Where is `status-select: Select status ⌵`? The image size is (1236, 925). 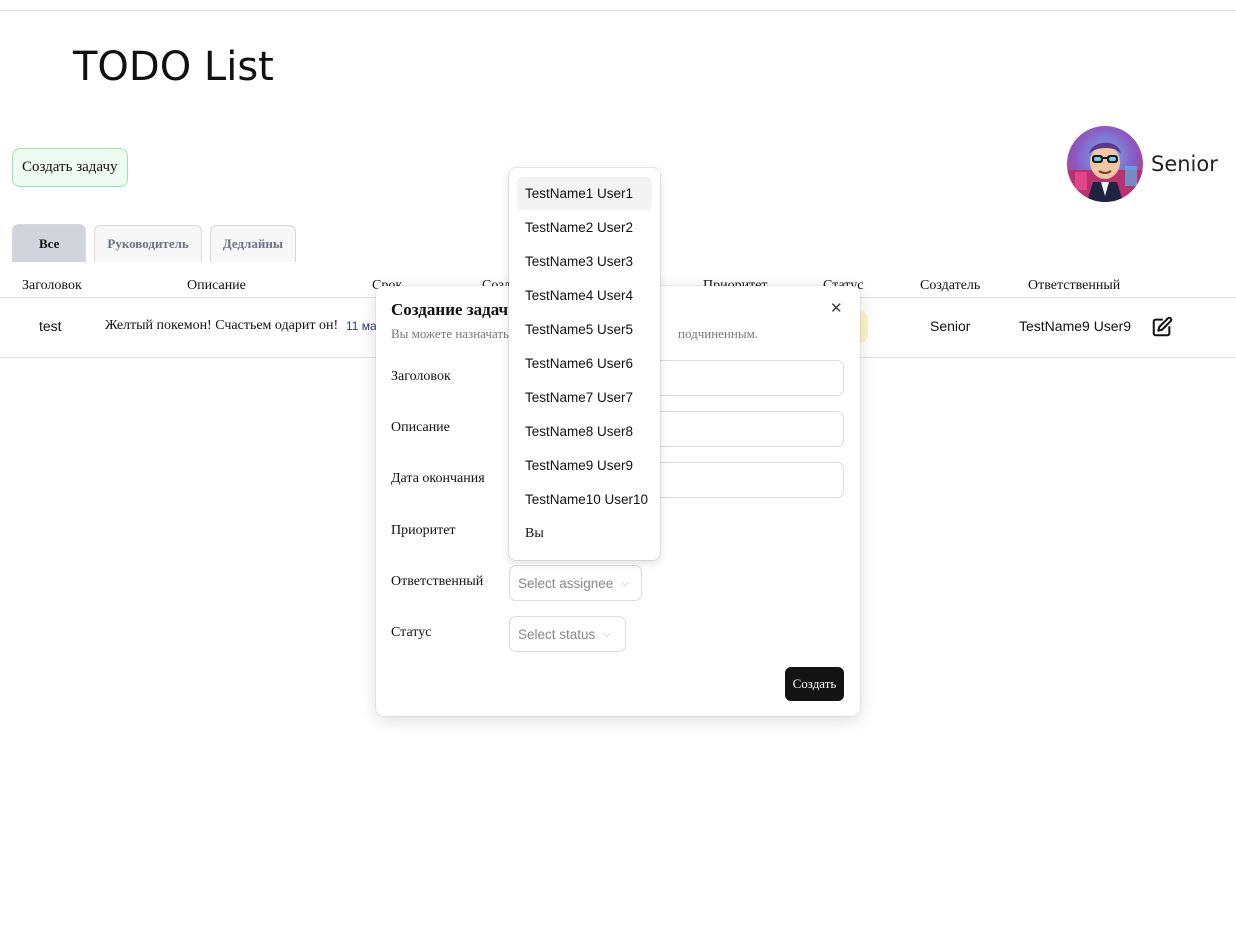 status-select: Select status ⌵ is located at coordinates (567, 634).